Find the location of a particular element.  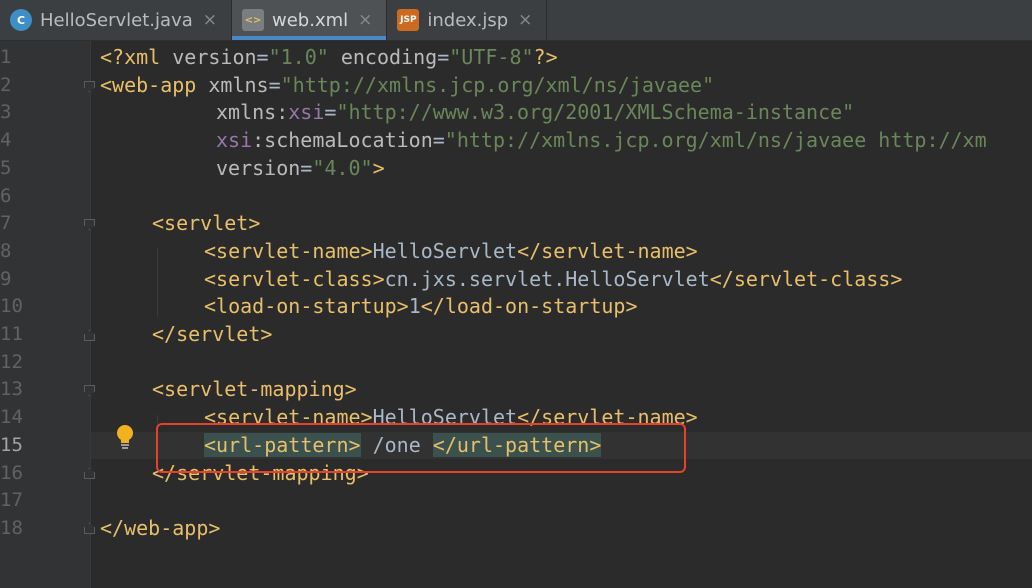

code-line-13: <servlet-mapping> is located at coordinates (254, 389).